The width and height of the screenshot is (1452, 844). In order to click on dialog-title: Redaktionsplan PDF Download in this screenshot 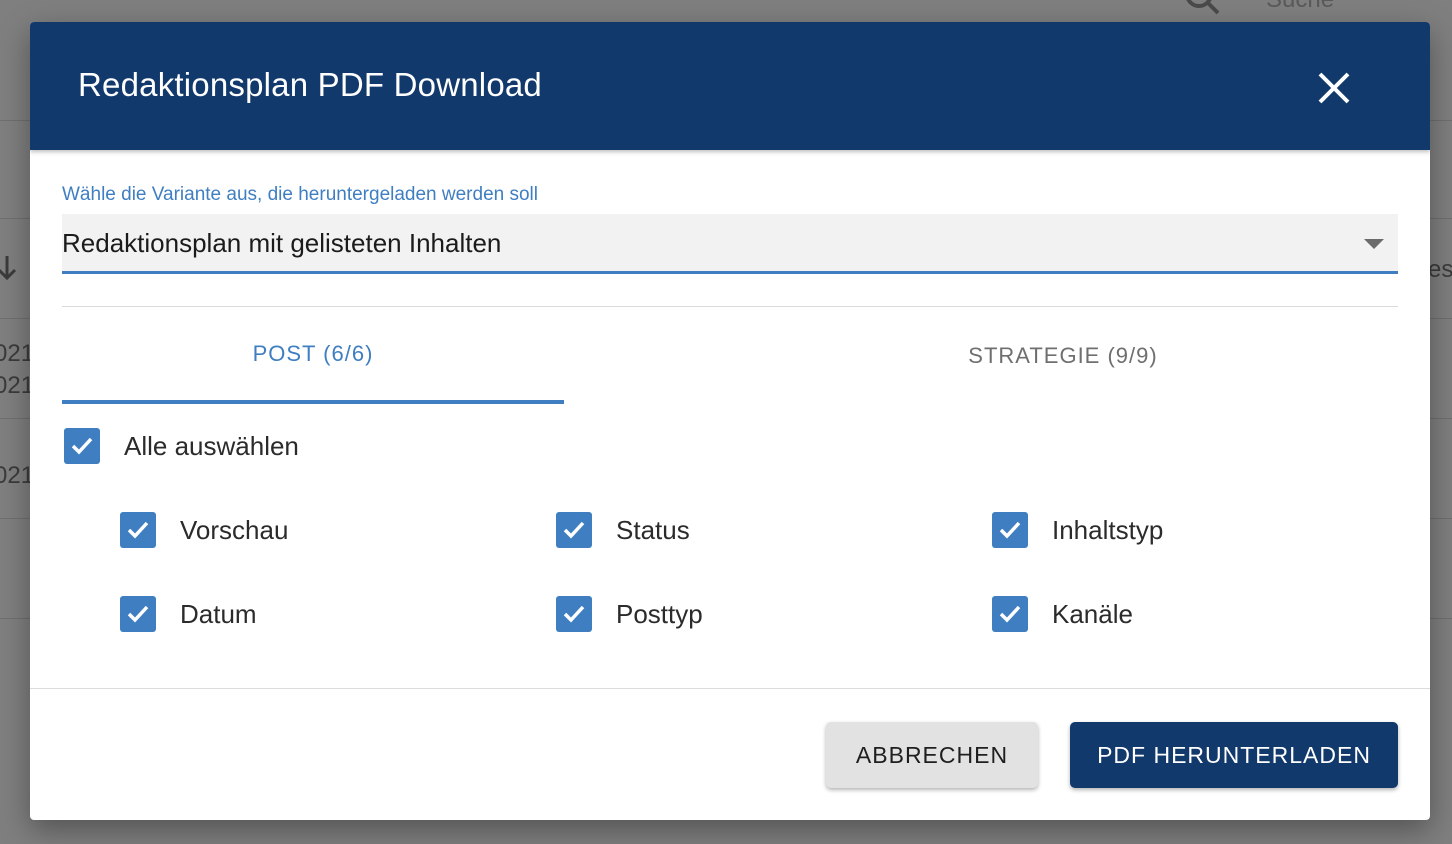, I will do `click(310, 84)`.